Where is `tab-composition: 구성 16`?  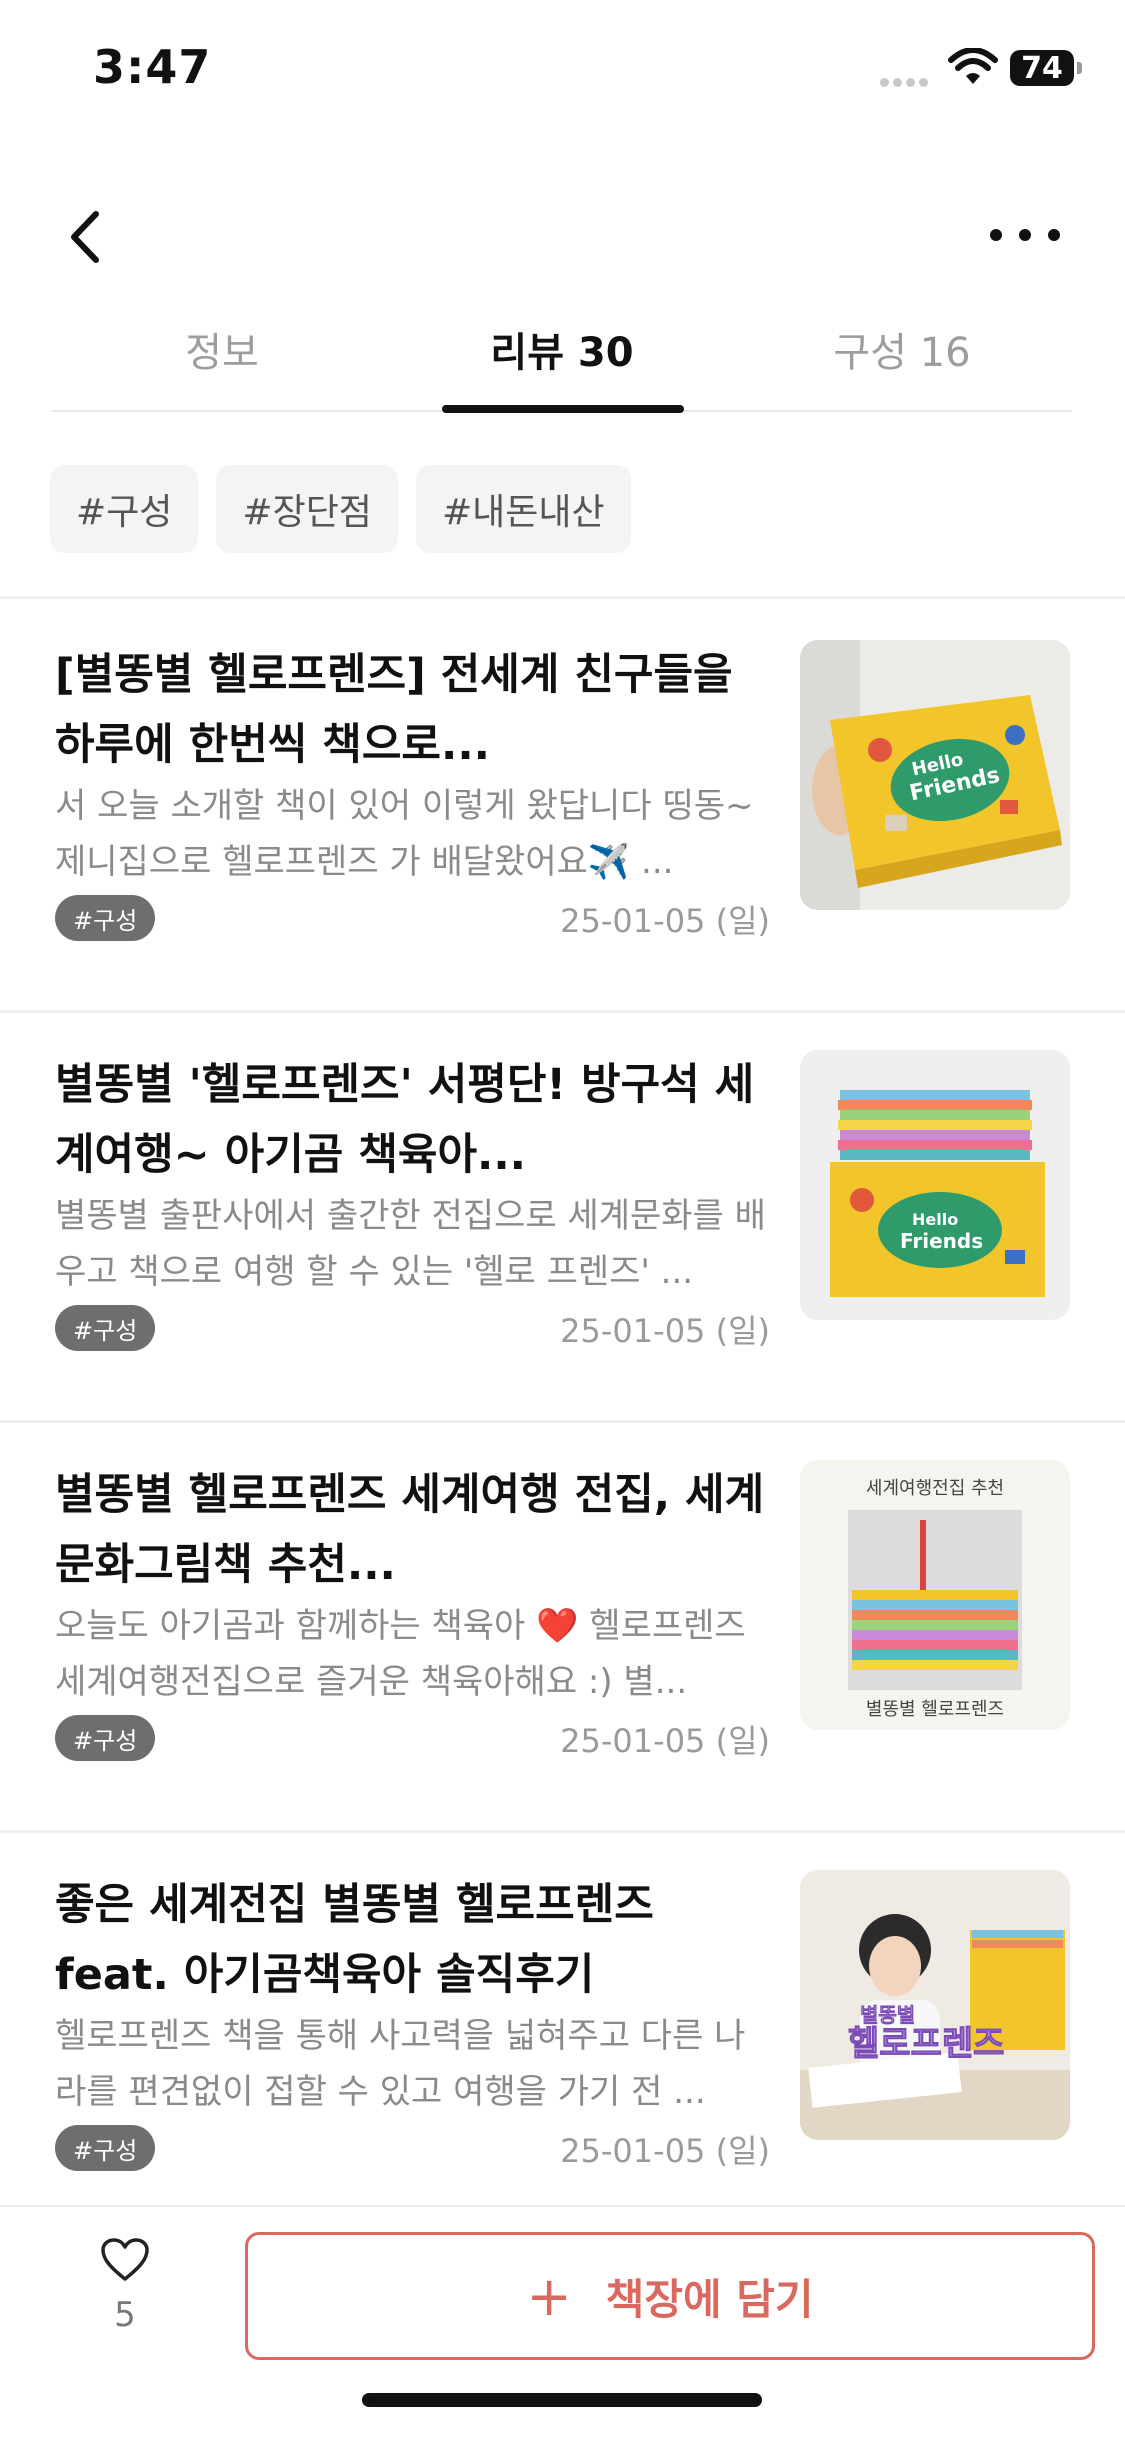
tab-composition: 구성 16 is located at coordinates (902, 349).